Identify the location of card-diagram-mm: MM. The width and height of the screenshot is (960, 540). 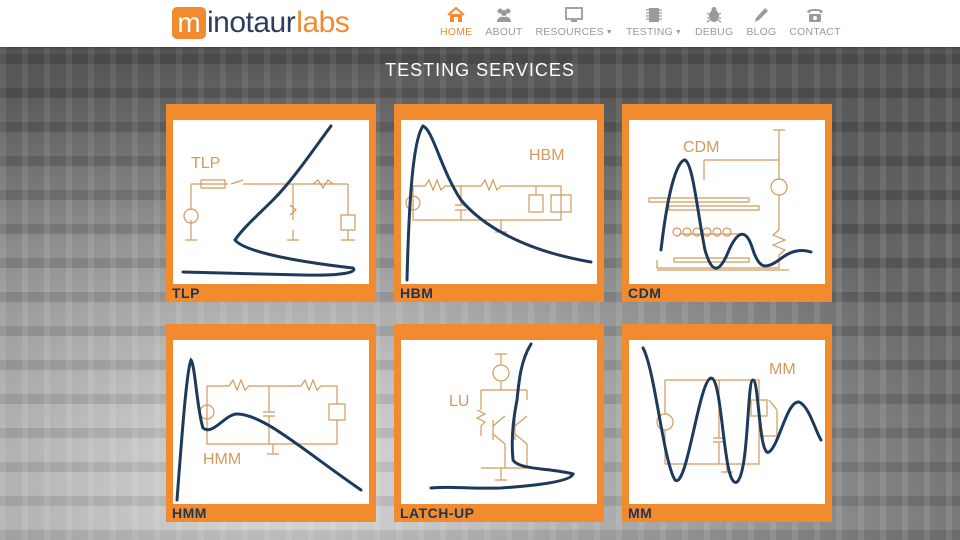
(727, 422).